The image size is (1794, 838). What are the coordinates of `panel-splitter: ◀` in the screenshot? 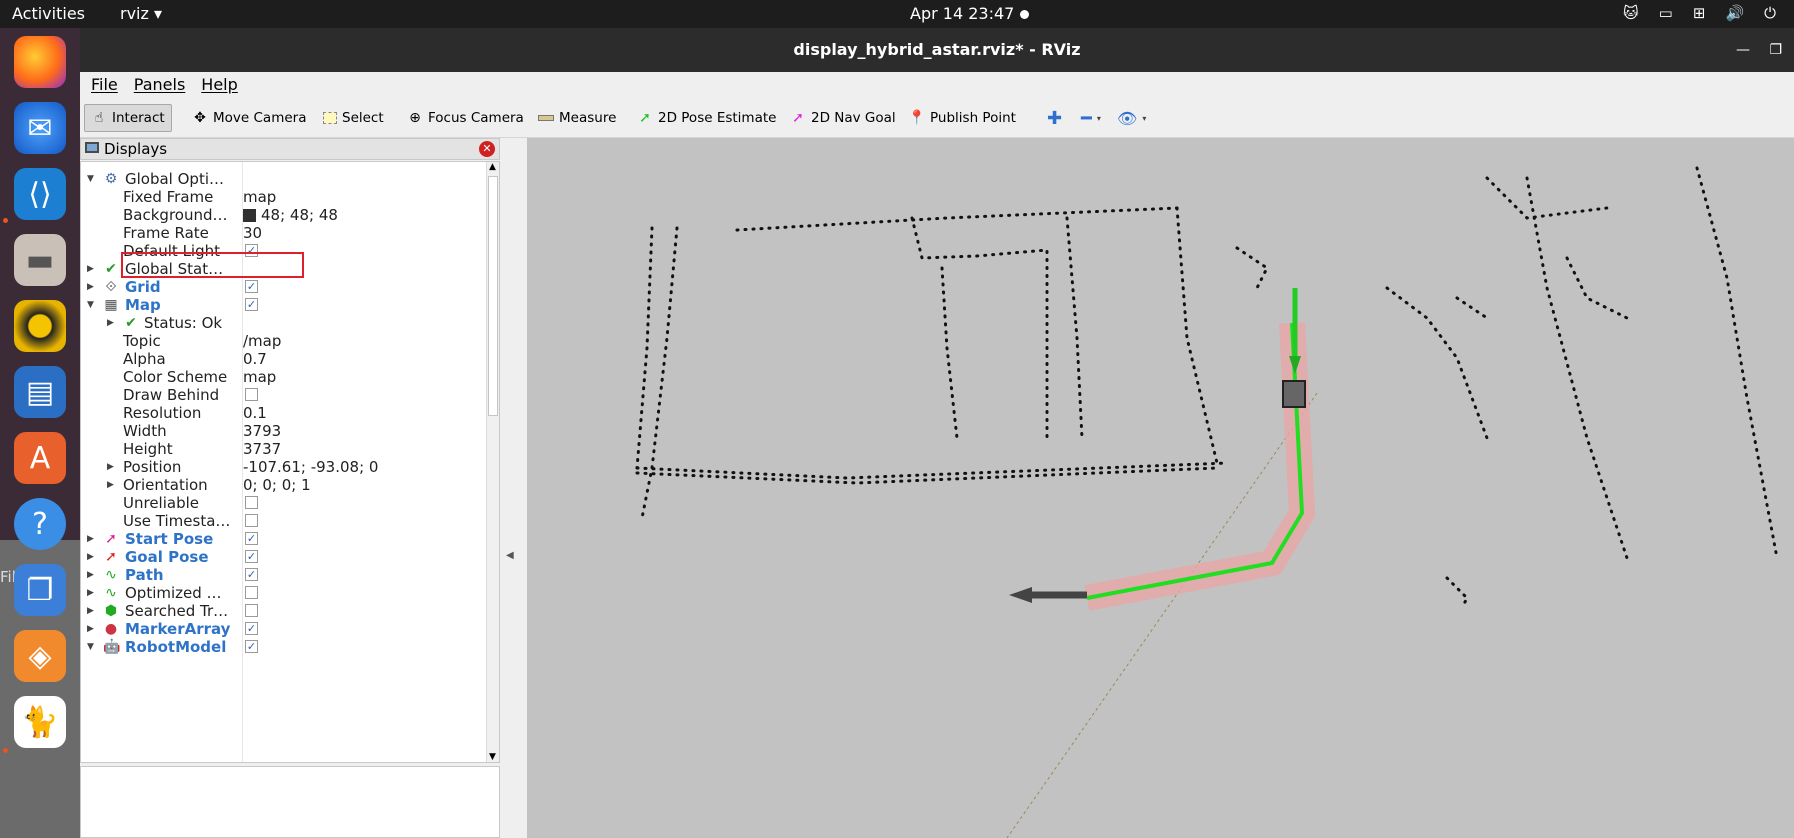 It's located at (510, 488).